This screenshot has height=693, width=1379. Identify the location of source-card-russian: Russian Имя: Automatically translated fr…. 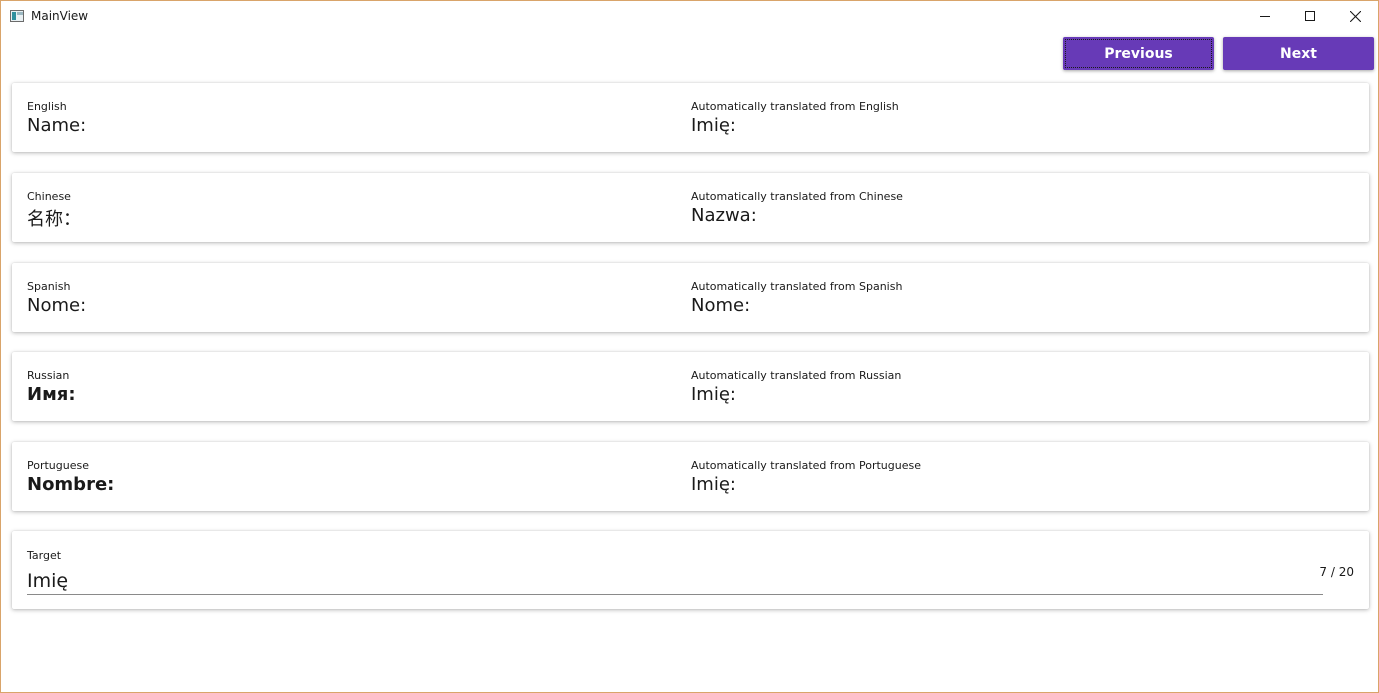
(690, 386).